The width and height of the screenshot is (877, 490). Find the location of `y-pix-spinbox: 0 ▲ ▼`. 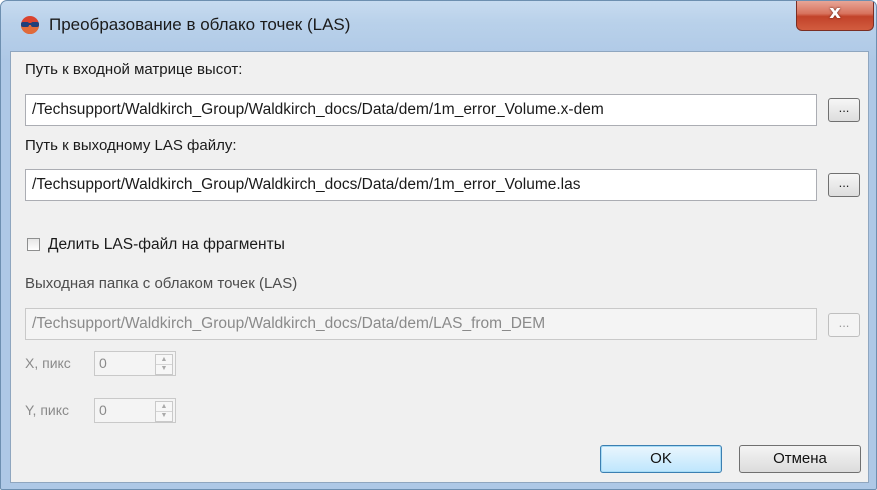

y-pix-spinbox: 0 ▲ ▼ is located at coordinates (135, 410).